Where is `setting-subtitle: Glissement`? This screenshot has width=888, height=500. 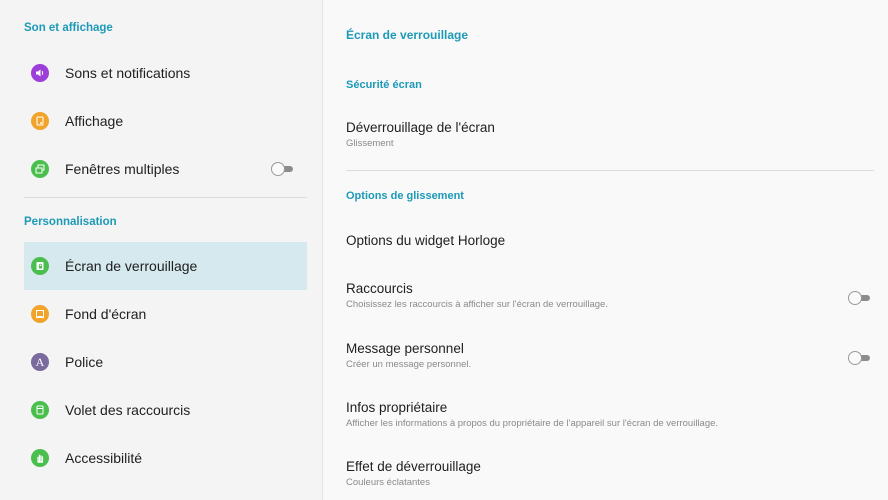
setting-subtitle: Glissement is located at coordinates (370, 143).